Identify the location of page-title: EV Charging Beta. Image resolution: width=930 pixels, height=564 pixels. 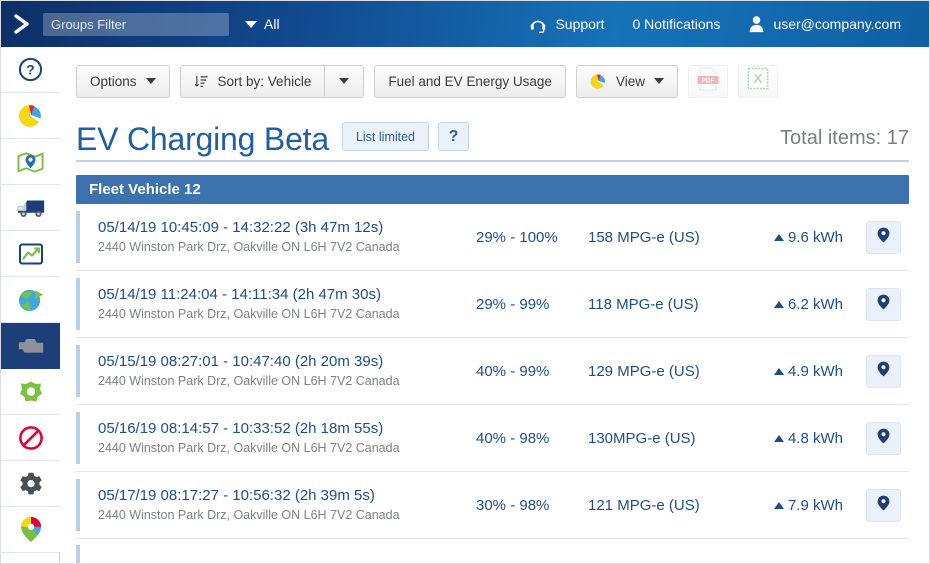
(202, 139).